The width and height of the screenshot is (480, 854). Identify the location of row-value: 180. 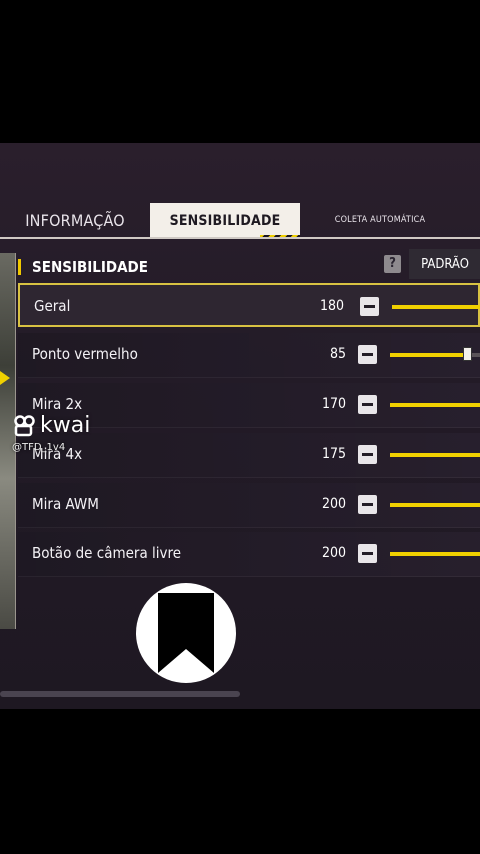
(331, 306).